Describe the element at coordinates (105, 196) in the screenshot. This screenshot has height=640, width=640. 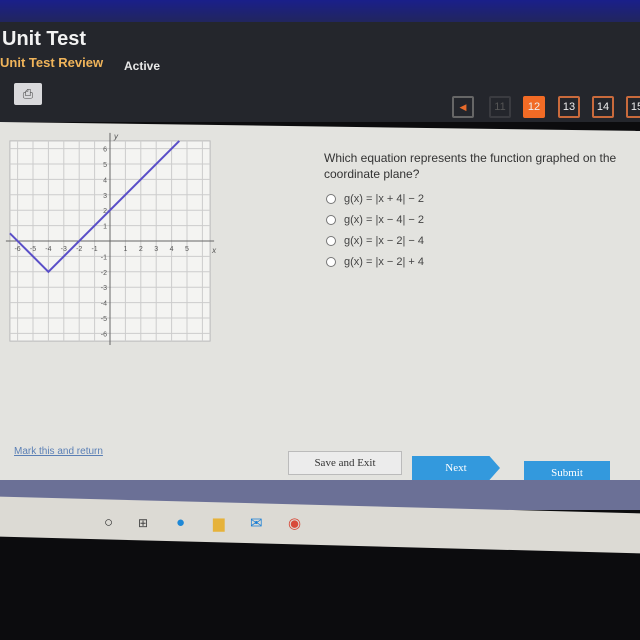
I see `y-tick-label: 3` at that location.